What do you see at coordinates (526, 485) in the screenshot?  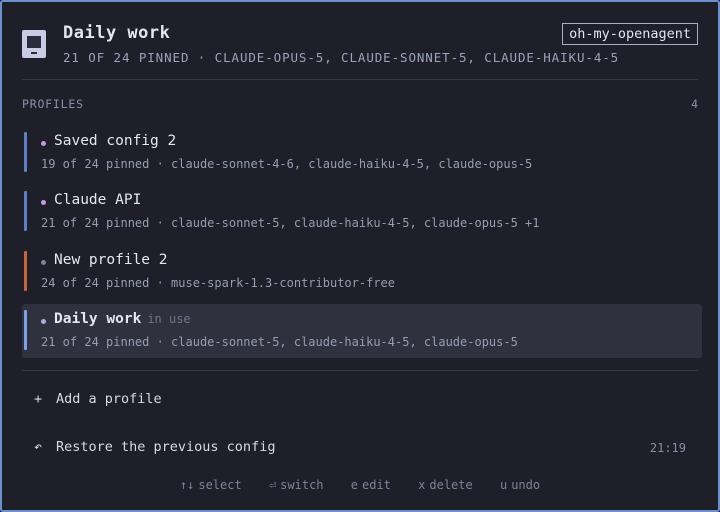 I see `hint-label: undo` at bounding box center [526, 485].